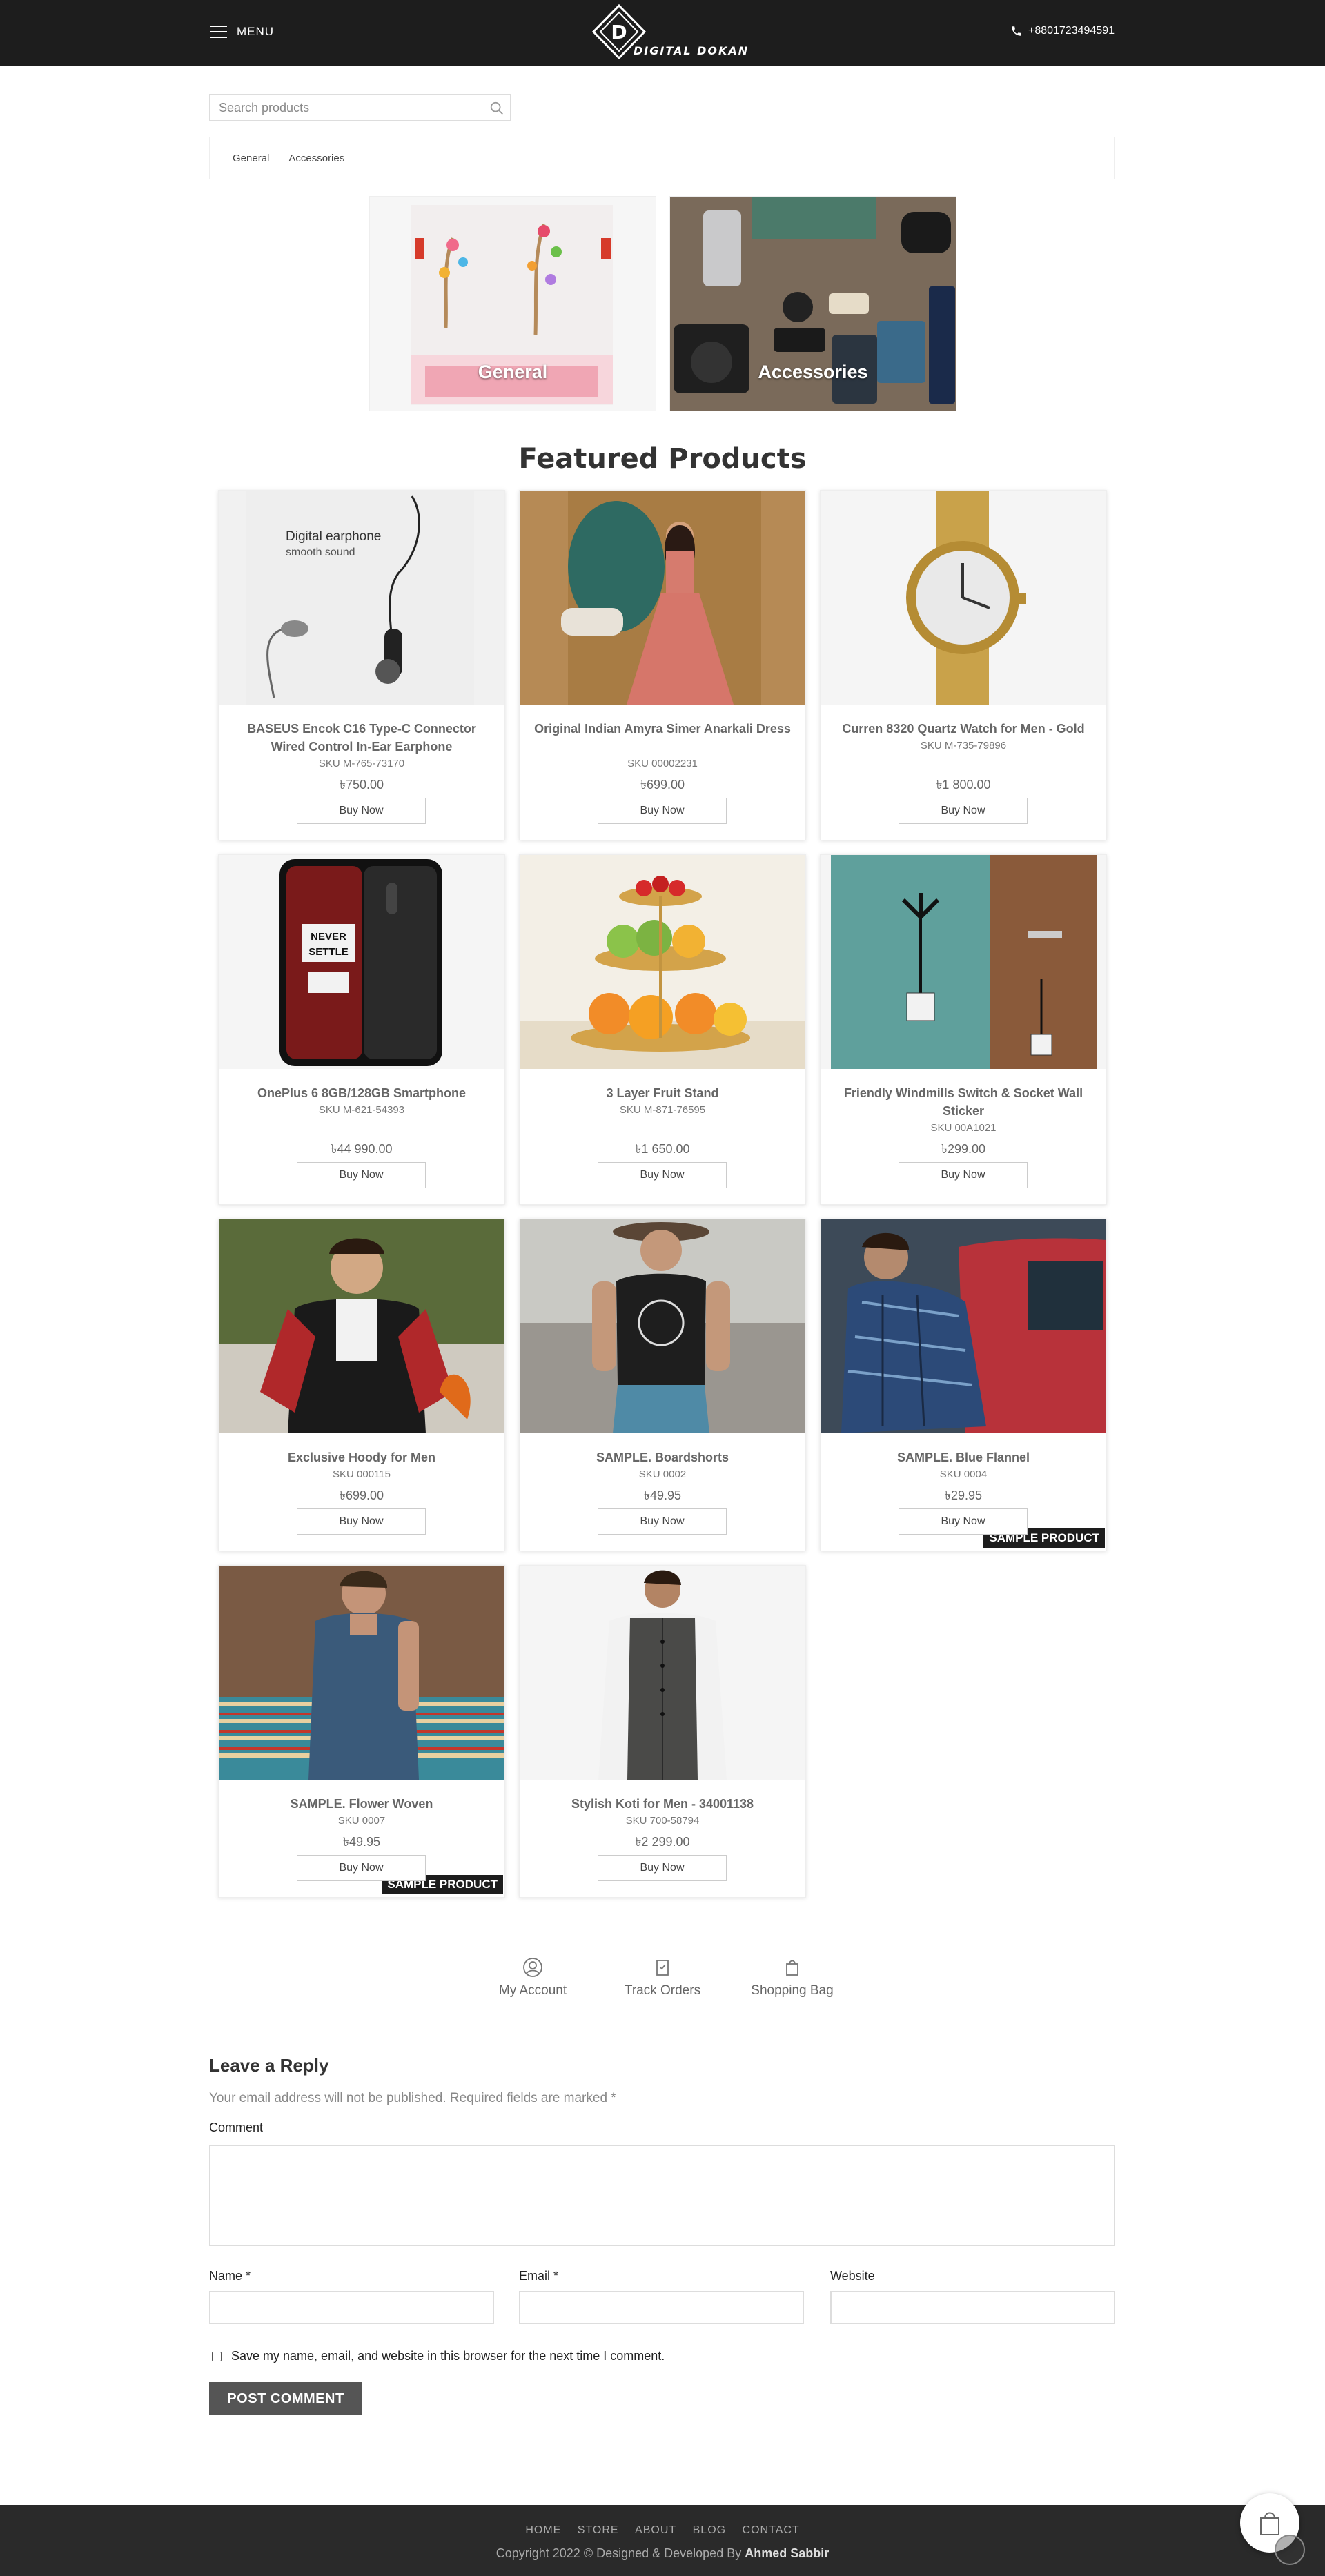  I want to click on menu-button: MENU, so click(242, 32).